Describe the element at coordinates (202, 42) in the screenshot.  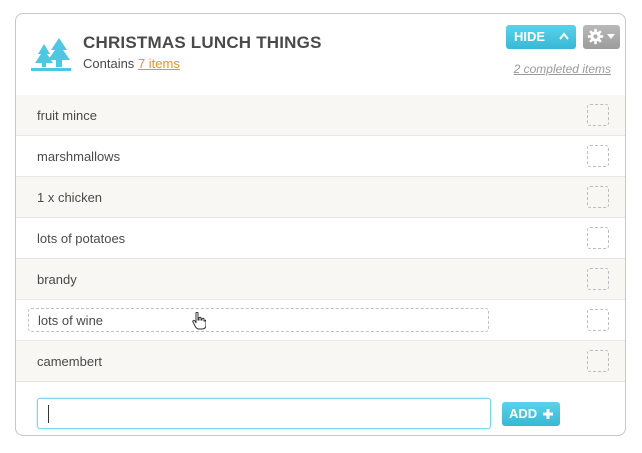
I see `list-title: CHRISTMAS LUNCH THINGS` at that location.